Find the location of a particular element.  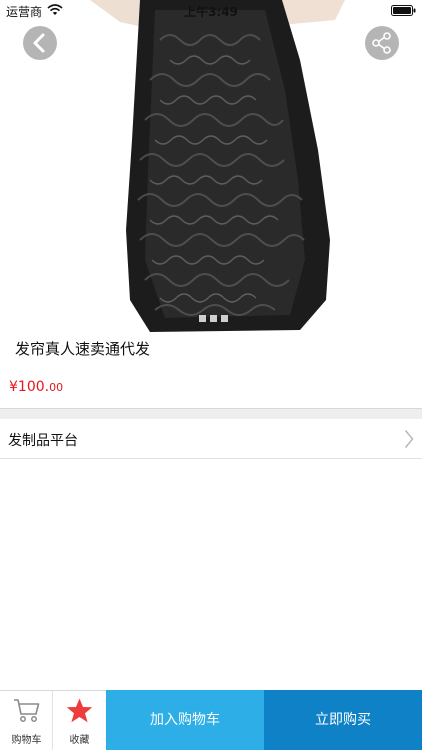

carousel-page-indicator is located at coordinates (214, 318).